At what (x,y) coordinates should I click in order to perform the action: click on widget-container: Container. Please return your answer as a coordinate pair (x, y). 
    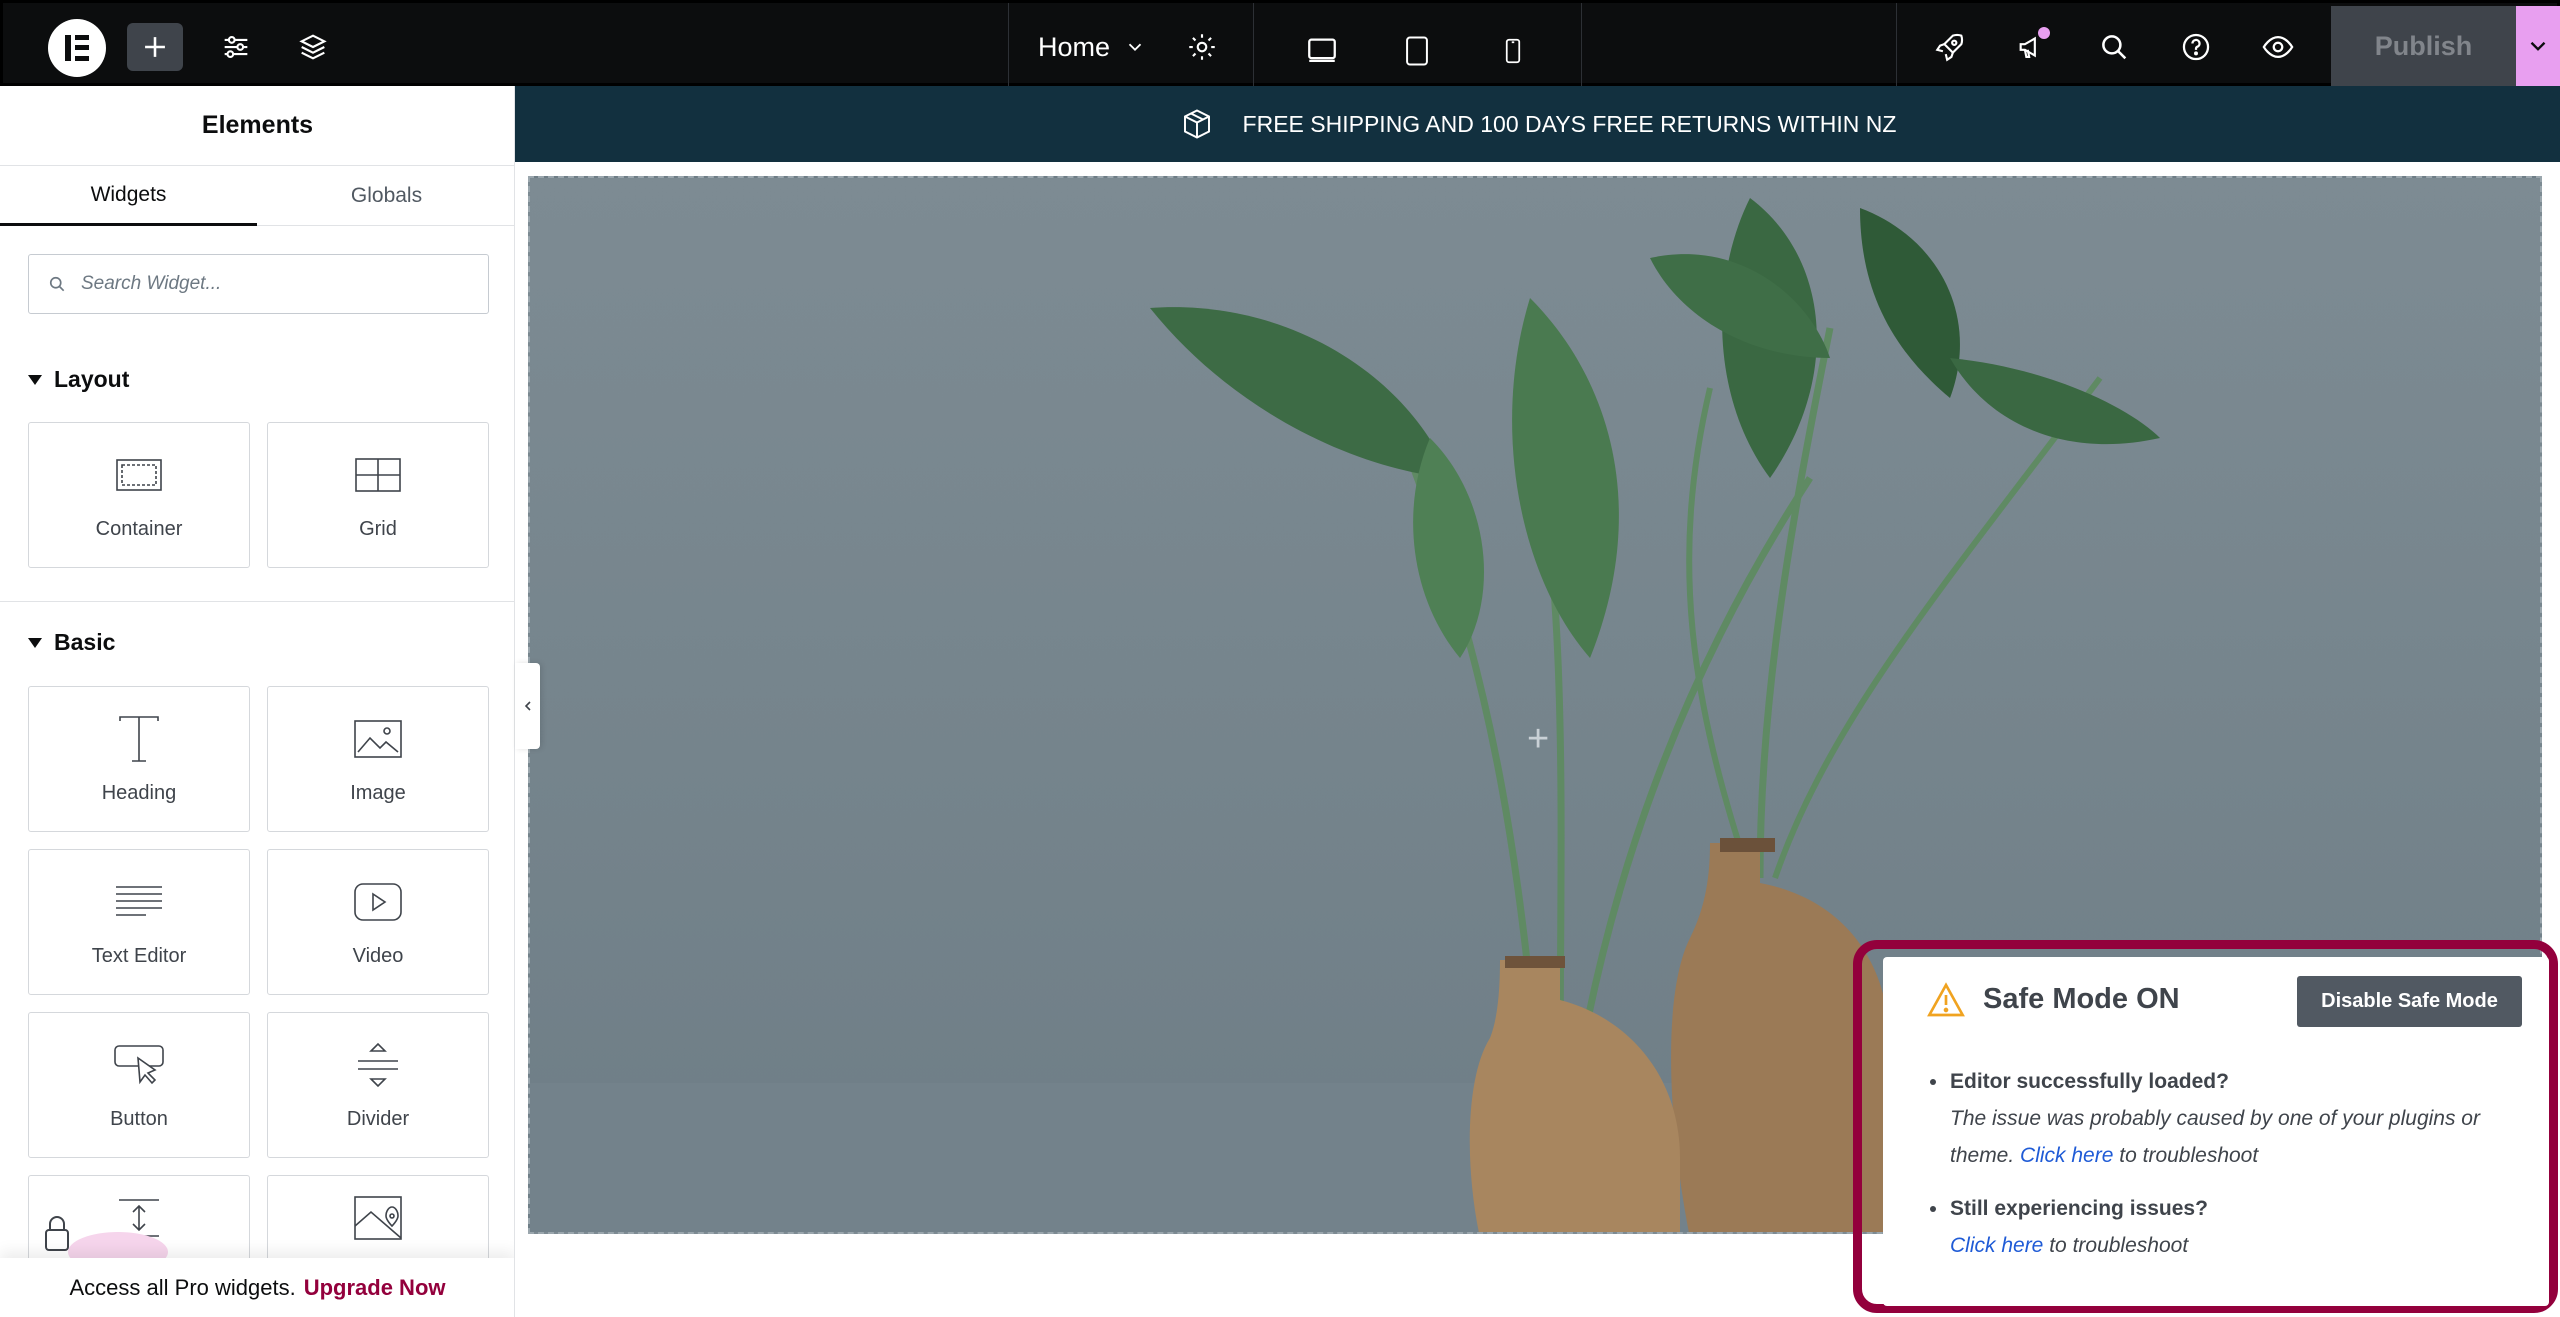
    Looking at the image, I should click on (139, 495).